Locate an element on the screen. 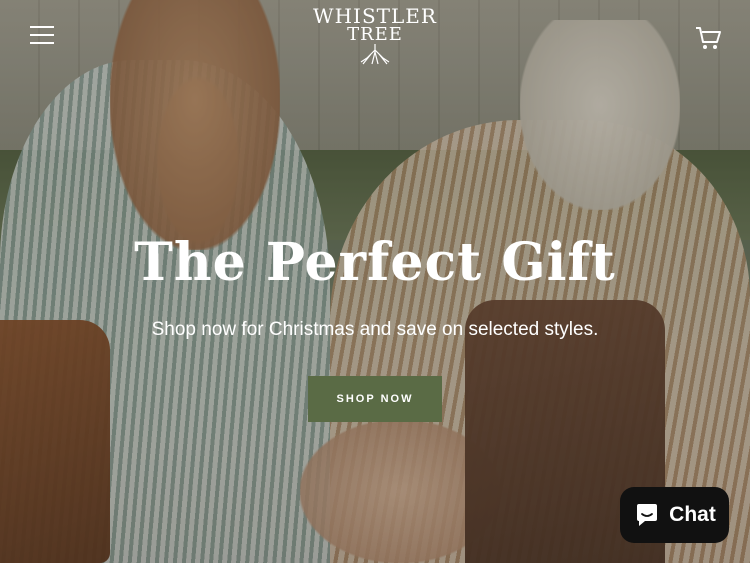 The height and width of the screenshot is (563, 750). site-header: WHISTLER TREE is located at coordinates (375, 37).